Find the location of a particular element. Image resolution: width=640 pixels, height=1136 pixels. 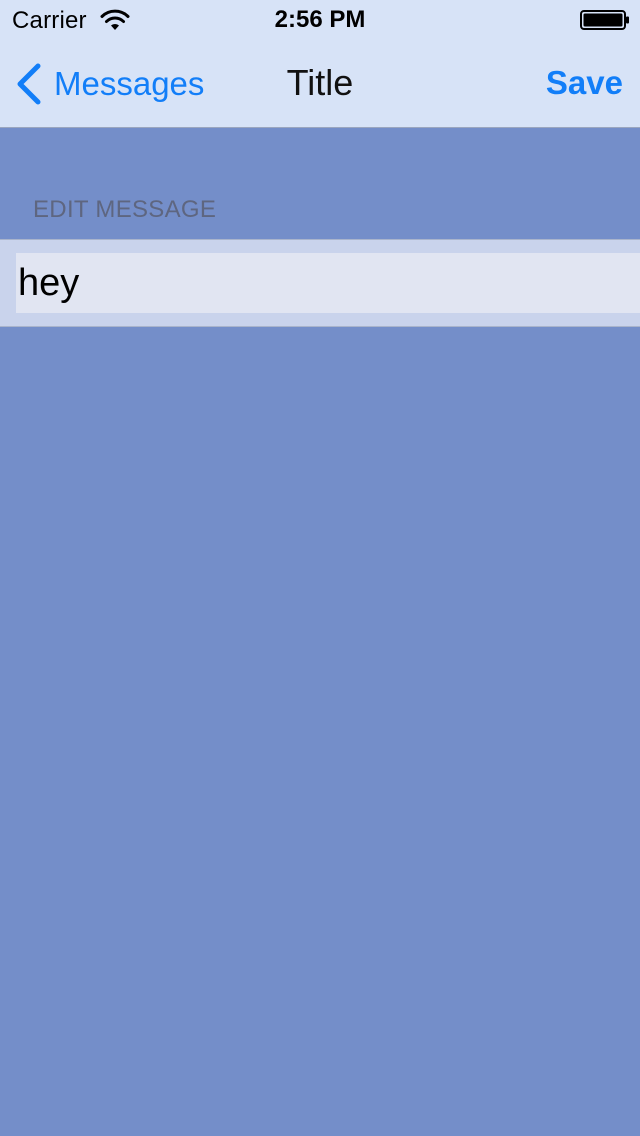

status-time: 2:56 PM is located at coordinates (320, 19).